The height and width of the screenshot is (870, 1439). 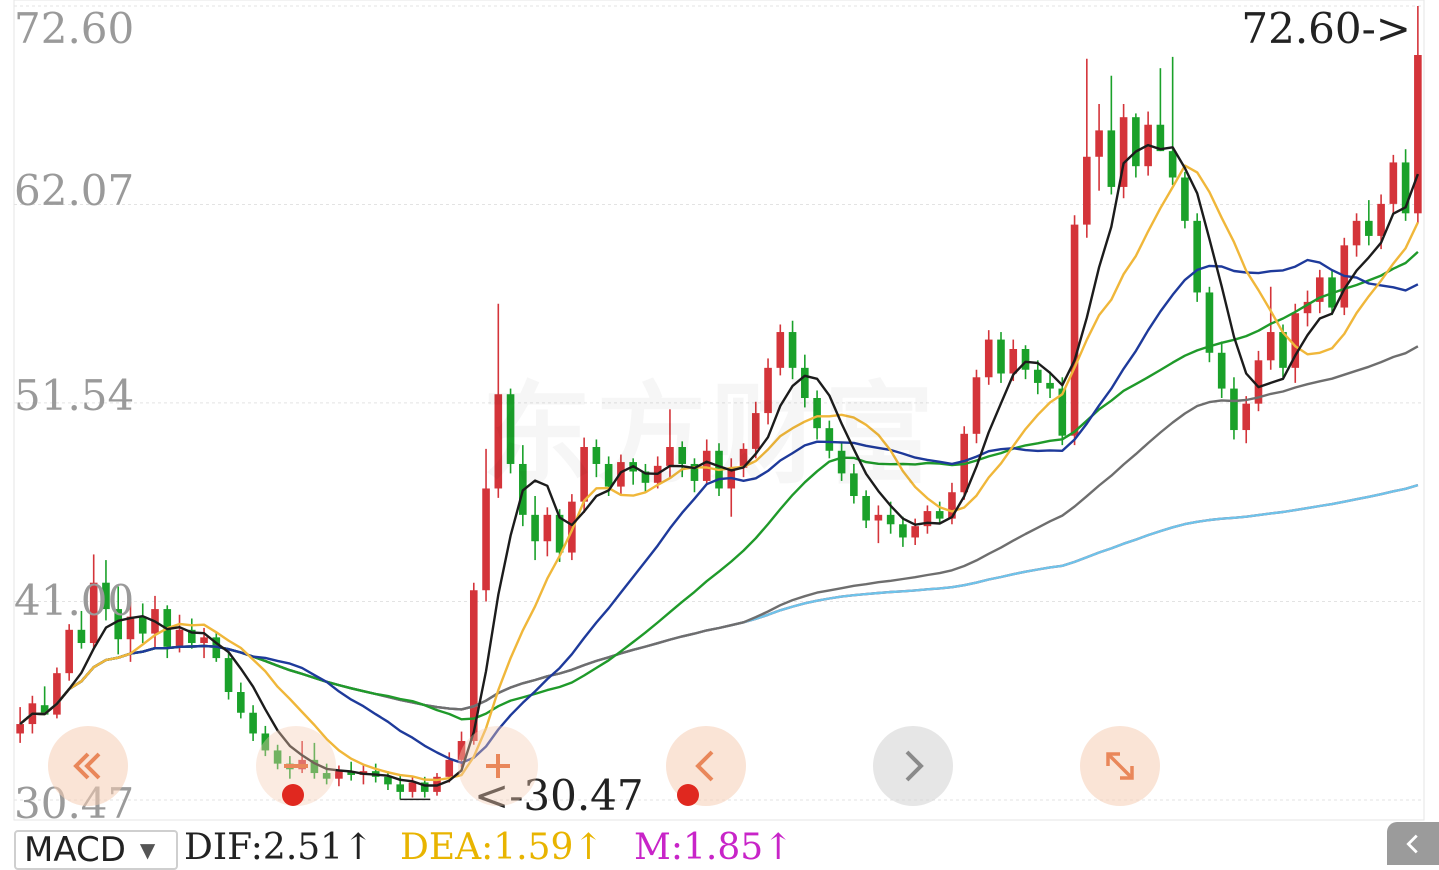 What do you see at coordinates (296, 766) in the screenshot?
I see `minus-icon` at bounding box center [296, 766].